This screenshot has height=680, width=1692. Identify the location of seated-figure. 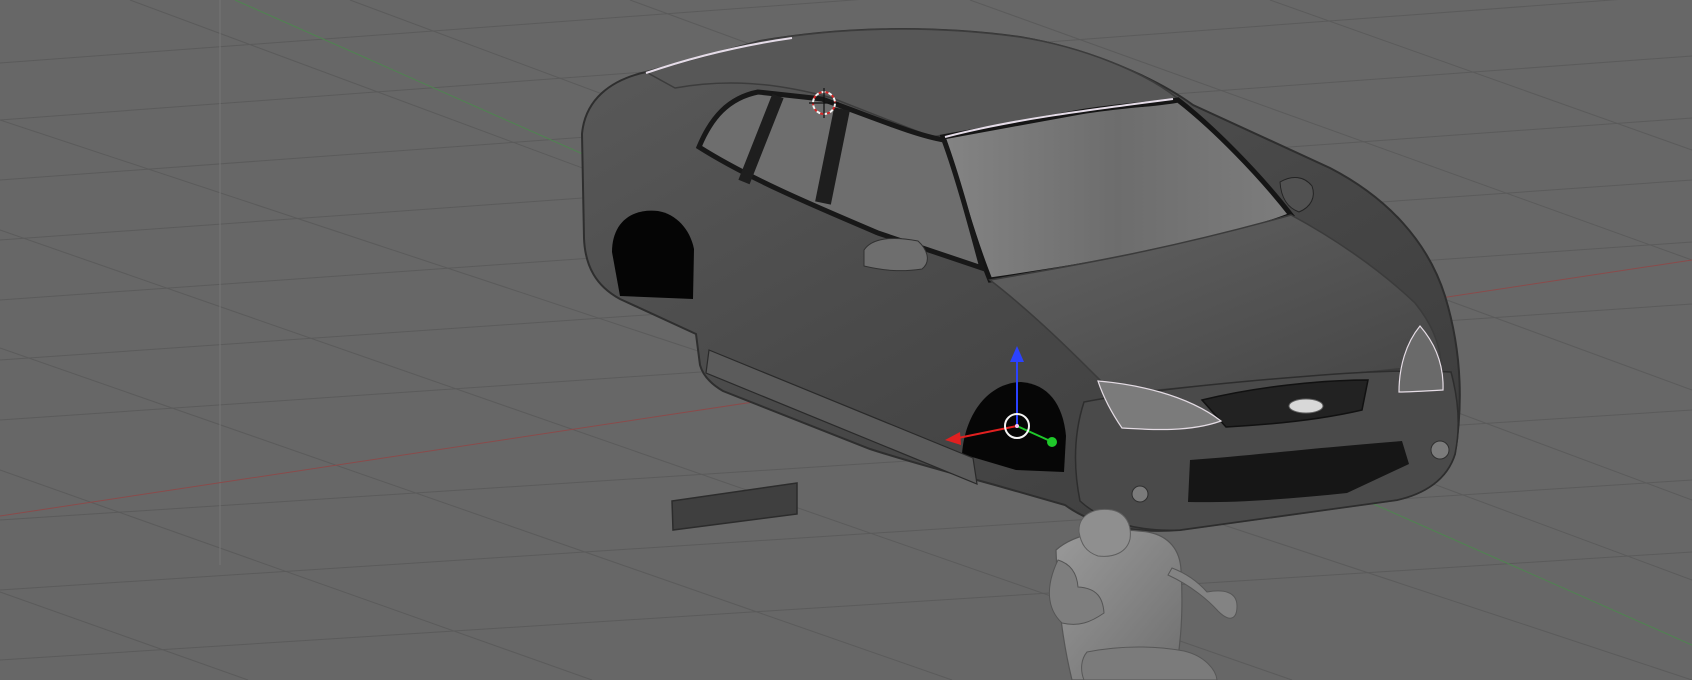
(1143, 594).